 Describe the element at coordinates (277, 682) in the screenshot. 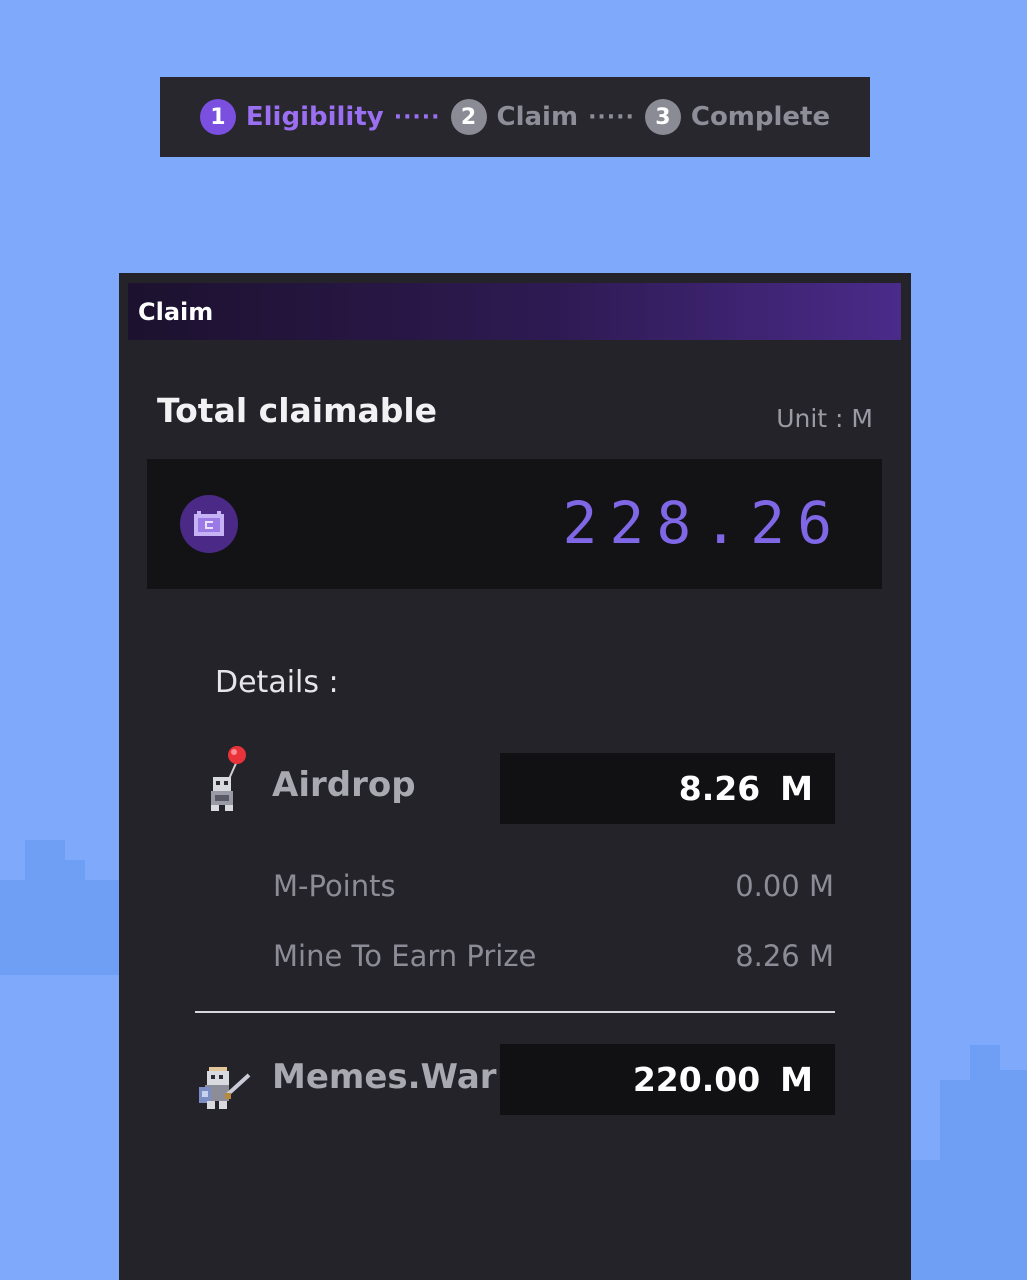

I see `details-label: Details :` at that location.